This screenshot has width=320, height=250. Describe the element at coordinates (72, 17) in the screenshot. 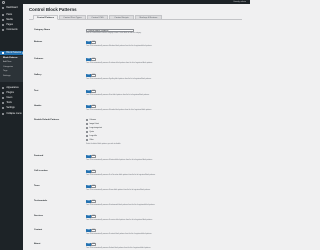

I see `tab-control-post-types: Control Post Types` at that location.